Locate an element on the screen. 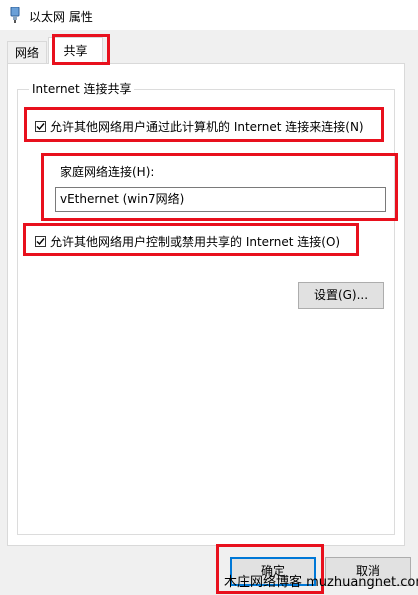 The width and height of the screenshot is (418, 595). ics-group-title: Internet 连接共享 is located at coordinates (82, 88).